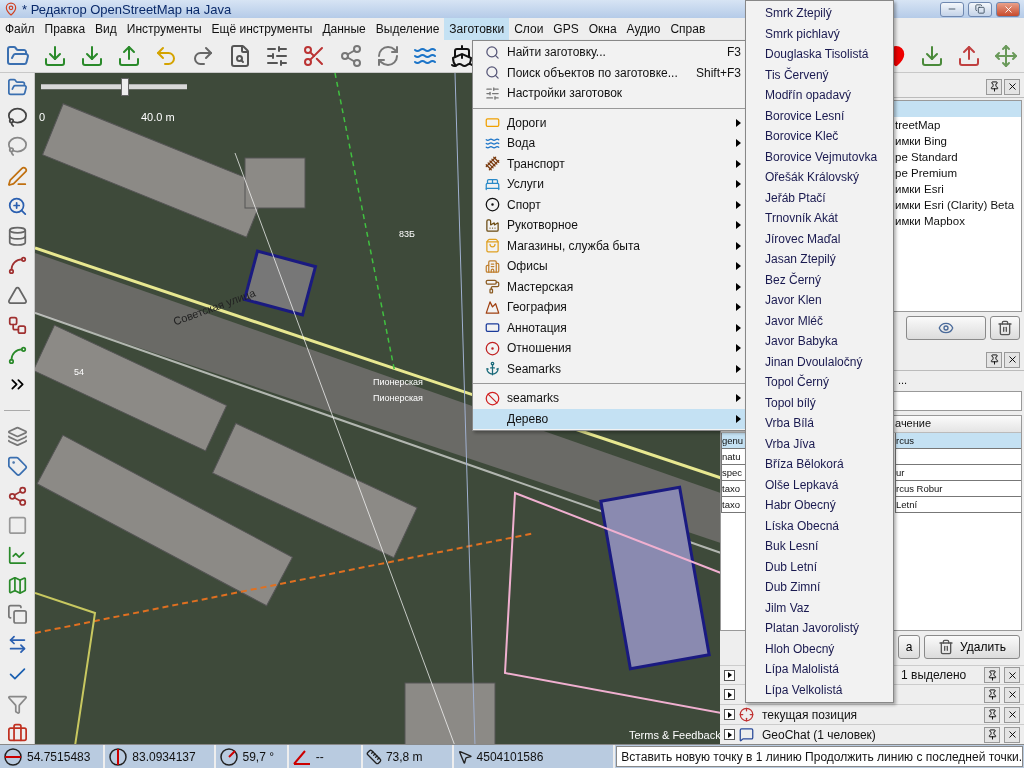 This screenshot has height=768, width=1024. Describe the element at coordinates (972, 646) in the screenshot. I see `delete-button: Удалить` at that location.